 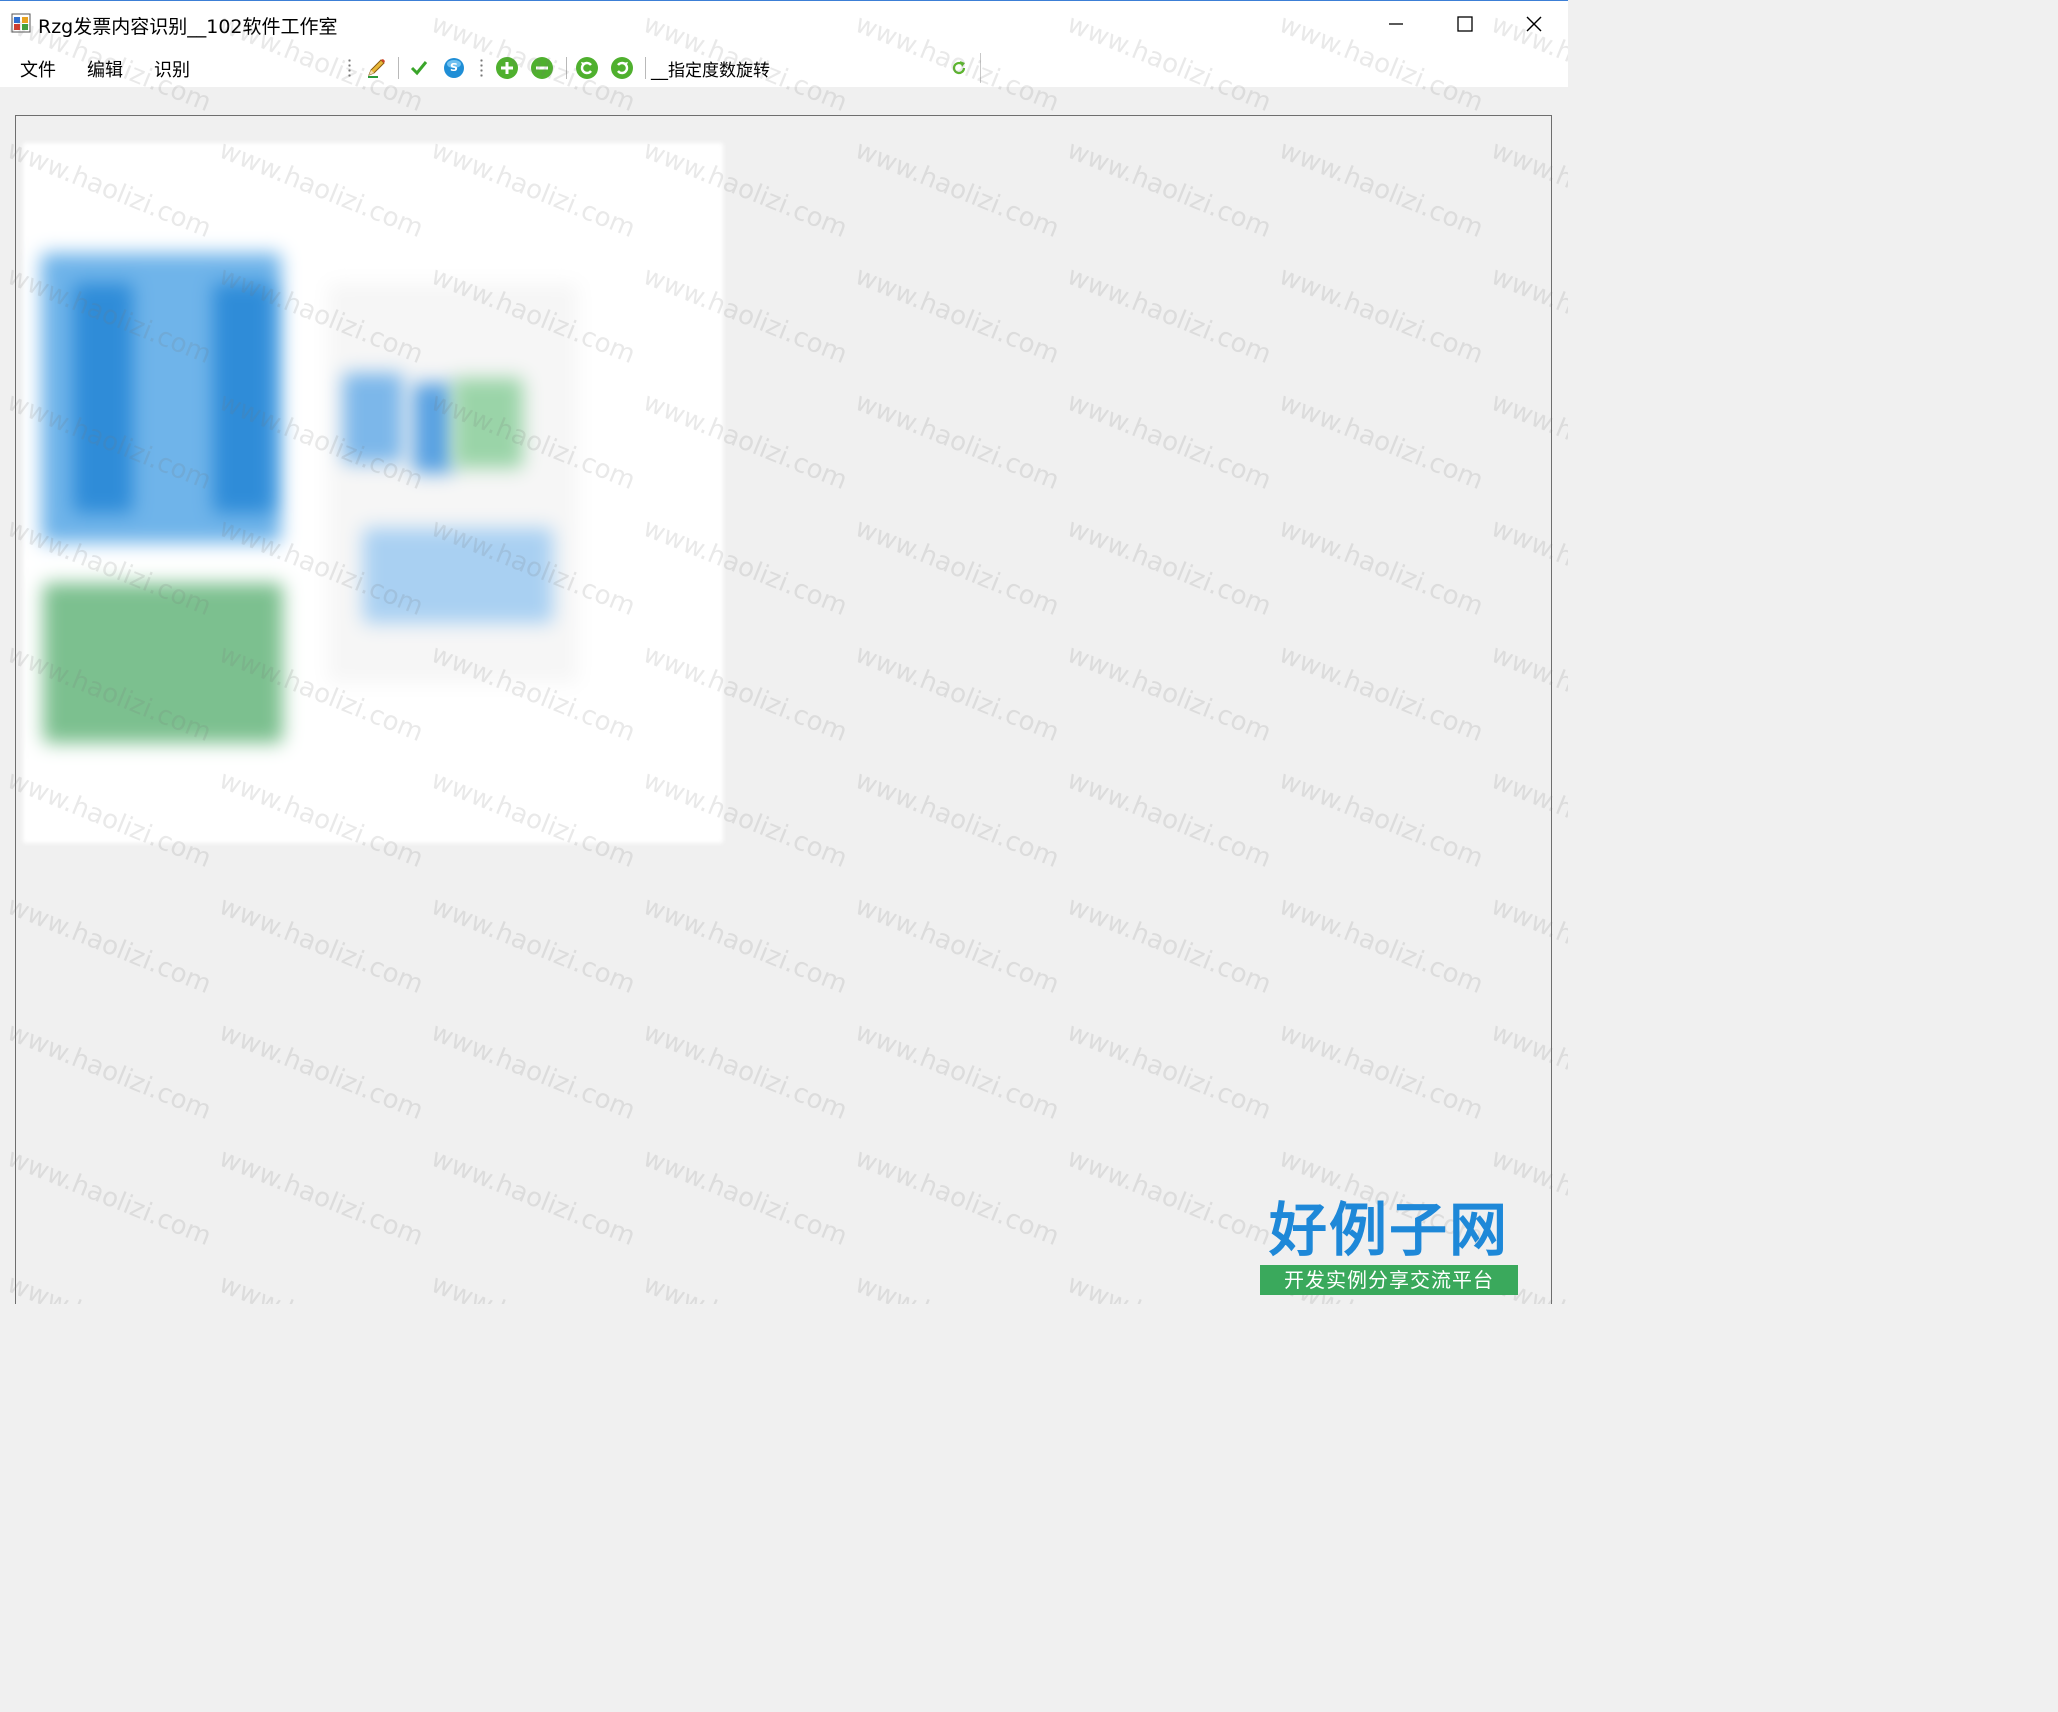 I want to click on toolbar: S __指定度数旋转, so click(x=662, y=67).